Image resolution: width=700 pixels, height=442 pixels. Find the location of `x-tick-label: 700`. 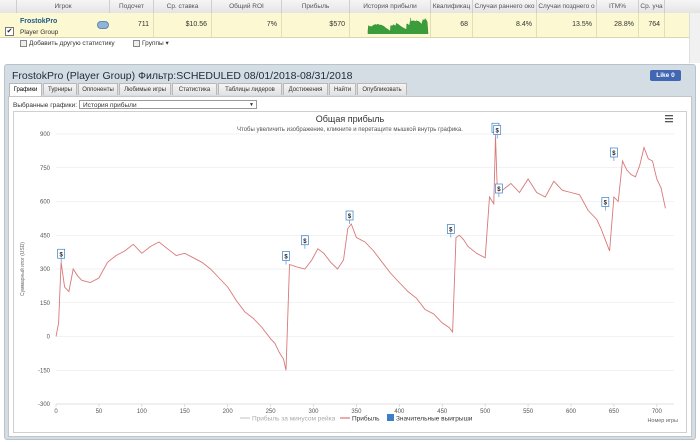

x-tick-label: 700 is located at coordinates (657, 412).